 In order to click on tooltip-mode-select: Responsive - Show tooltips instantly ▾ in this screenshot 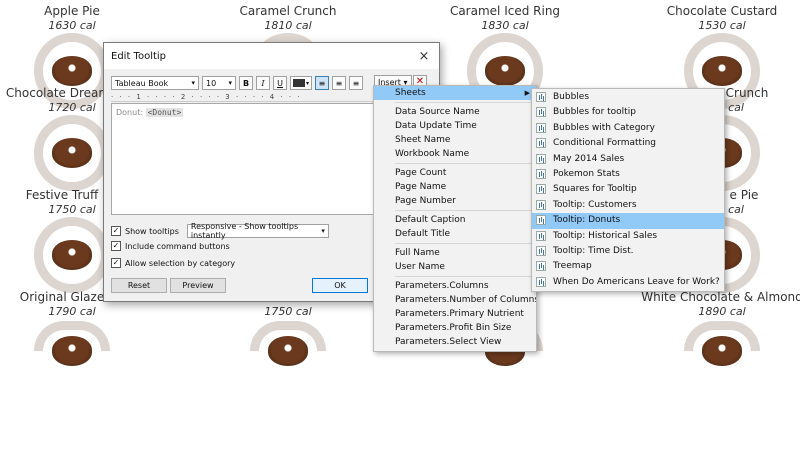, I will do `click(257, 231)`.